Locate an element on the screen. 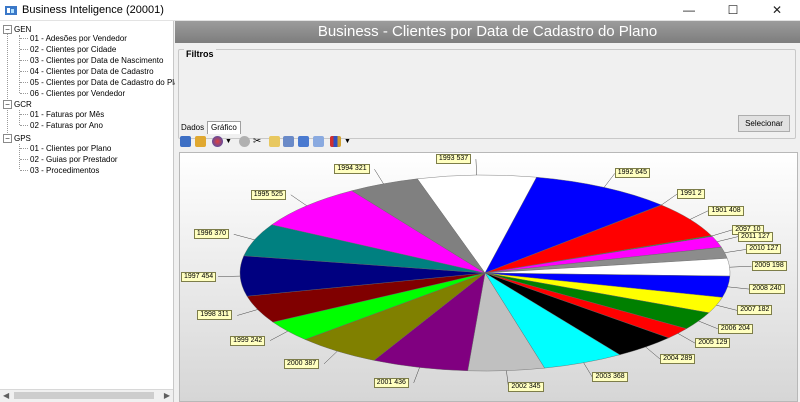  tree-item-clientes-plano: 01 - Clientes por Plano is located at coordinates (70, 148).